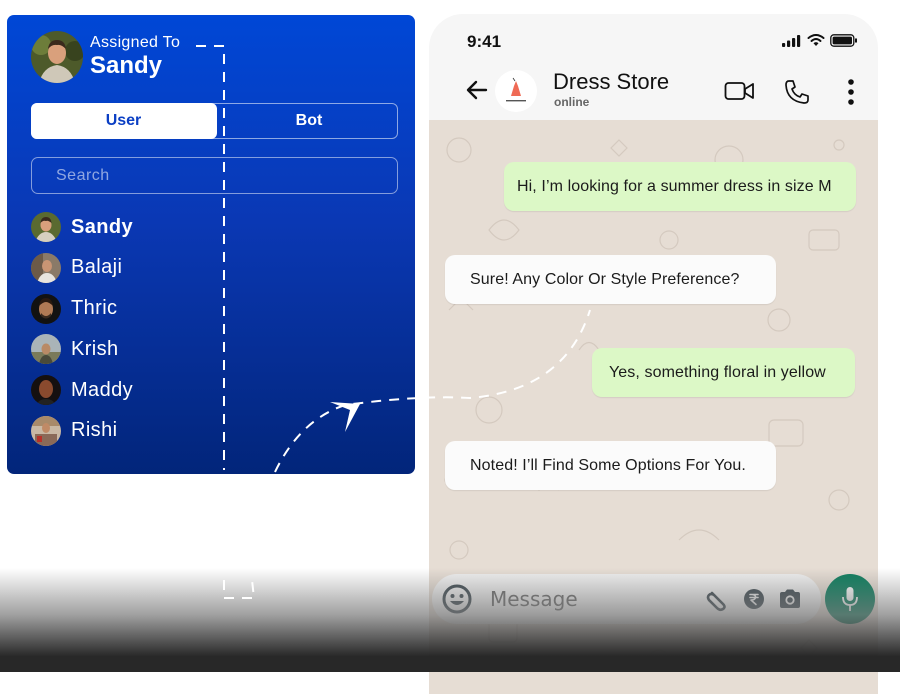 The image size is (900, 694). Describe the element at coordinates (590, 599) in the screenshot. I see `message-input` at that location.